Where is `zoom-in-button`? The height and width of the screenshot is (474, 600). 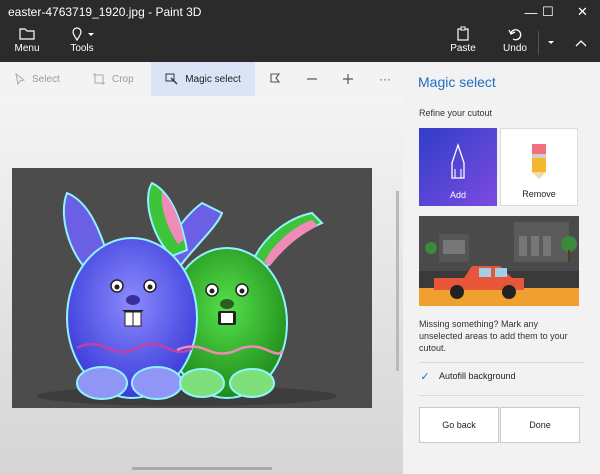 zoom-in-button is located at coordinates (348, 79).